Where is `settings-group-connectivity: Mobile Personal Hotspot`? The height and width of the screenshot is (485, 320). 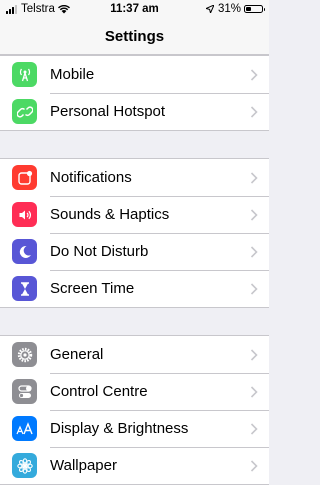
settings-group-connectivity: Mobile Personal Hotspot is located at coordinates (134, 93).